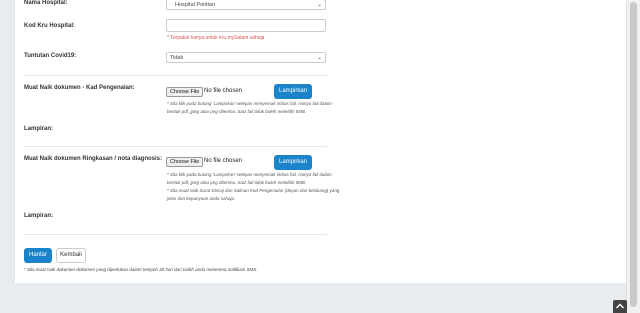  What do you see at coordinates (195, 5) in the screenshot?
I see `nama-hospital-value: Hospital Pontian` at bounding box center [195, 5].